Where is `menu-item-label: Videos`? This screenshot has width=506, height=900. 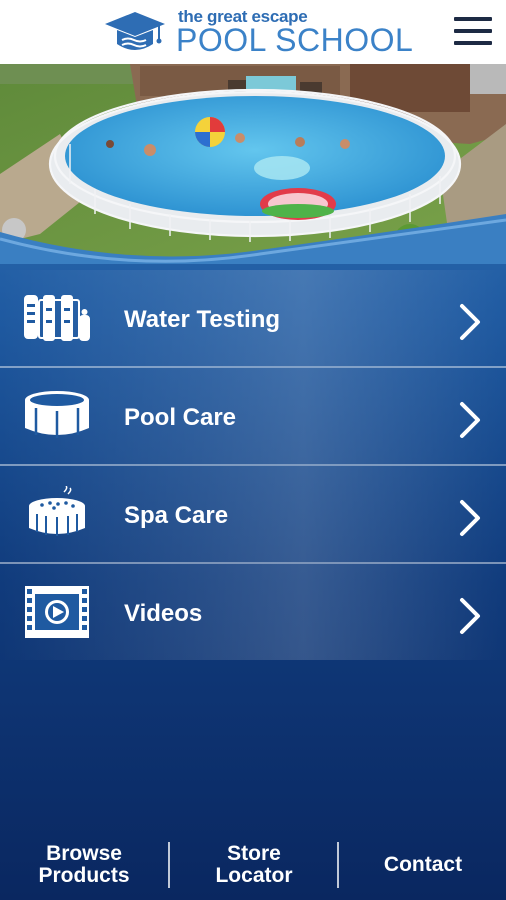 menu-item-label: Videos is located at coordinates (163, 613).